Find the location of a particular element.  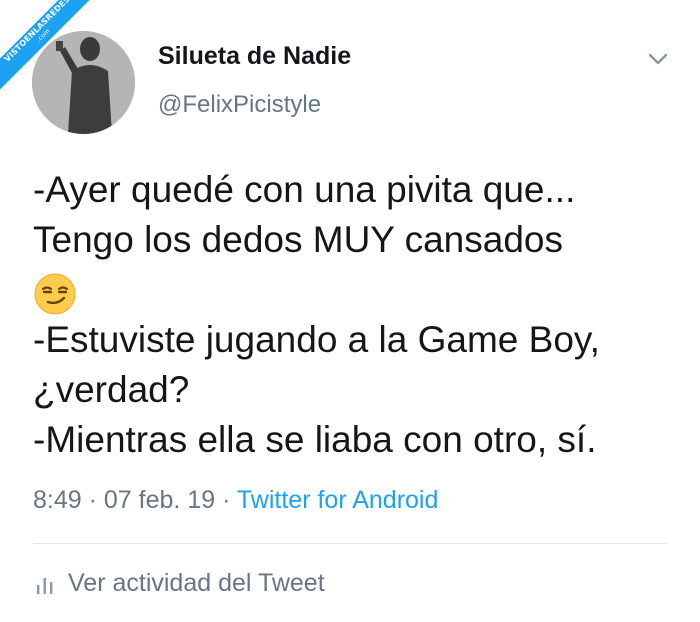

smirking-face-emoji is located at coordinates (55, 294).